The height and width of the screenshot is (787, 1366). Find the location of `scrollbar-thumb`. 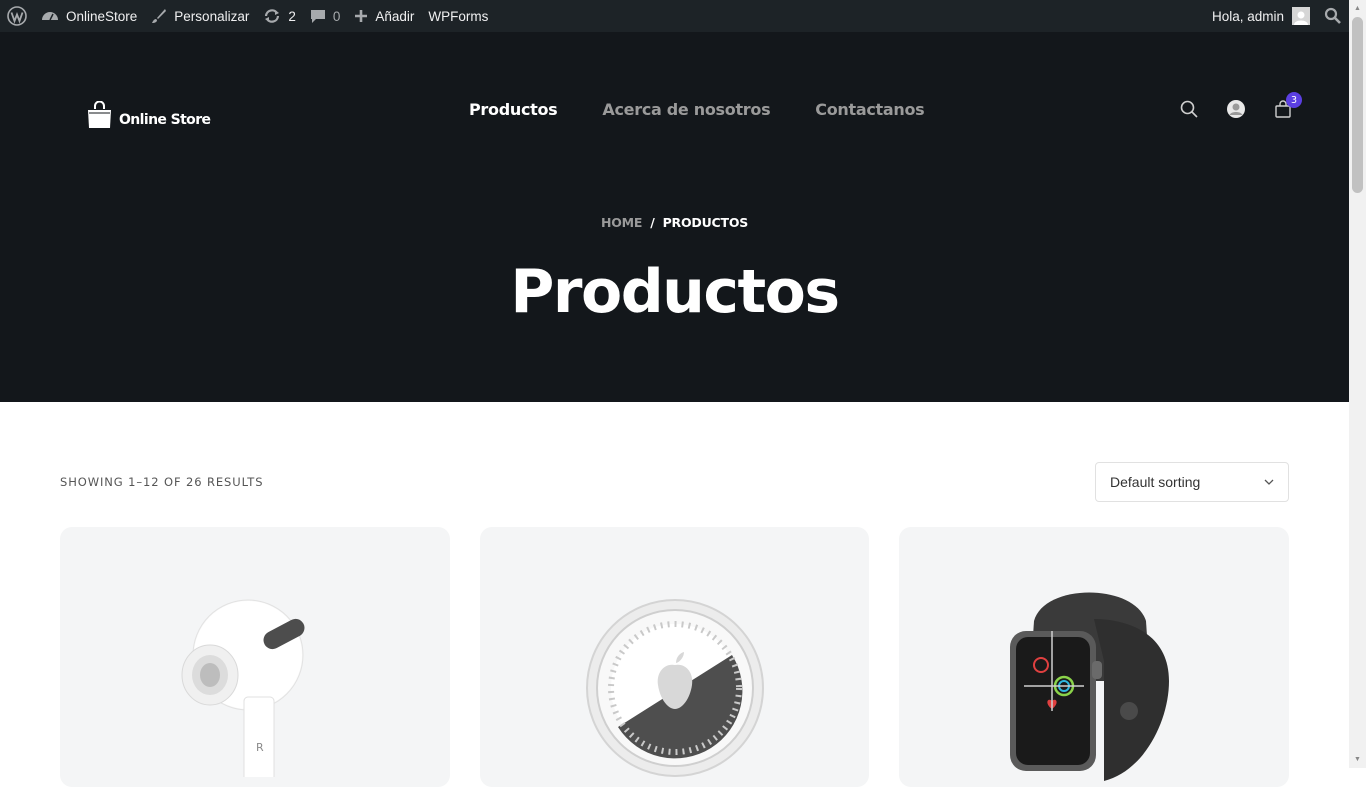

scrollbar-thumb is located at coordinates (1357, 105).